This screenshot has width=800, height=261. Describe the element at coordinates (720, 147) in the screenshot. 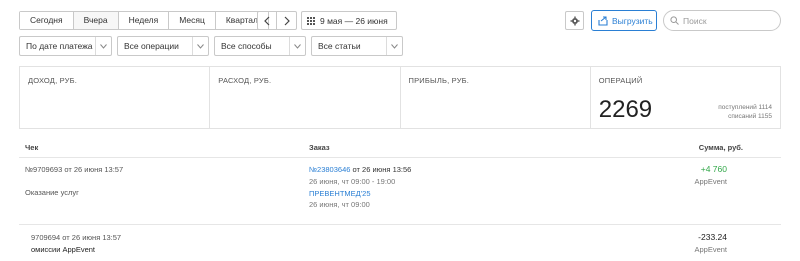

I see `col-sum-header: Сумма, руб.` at that location.